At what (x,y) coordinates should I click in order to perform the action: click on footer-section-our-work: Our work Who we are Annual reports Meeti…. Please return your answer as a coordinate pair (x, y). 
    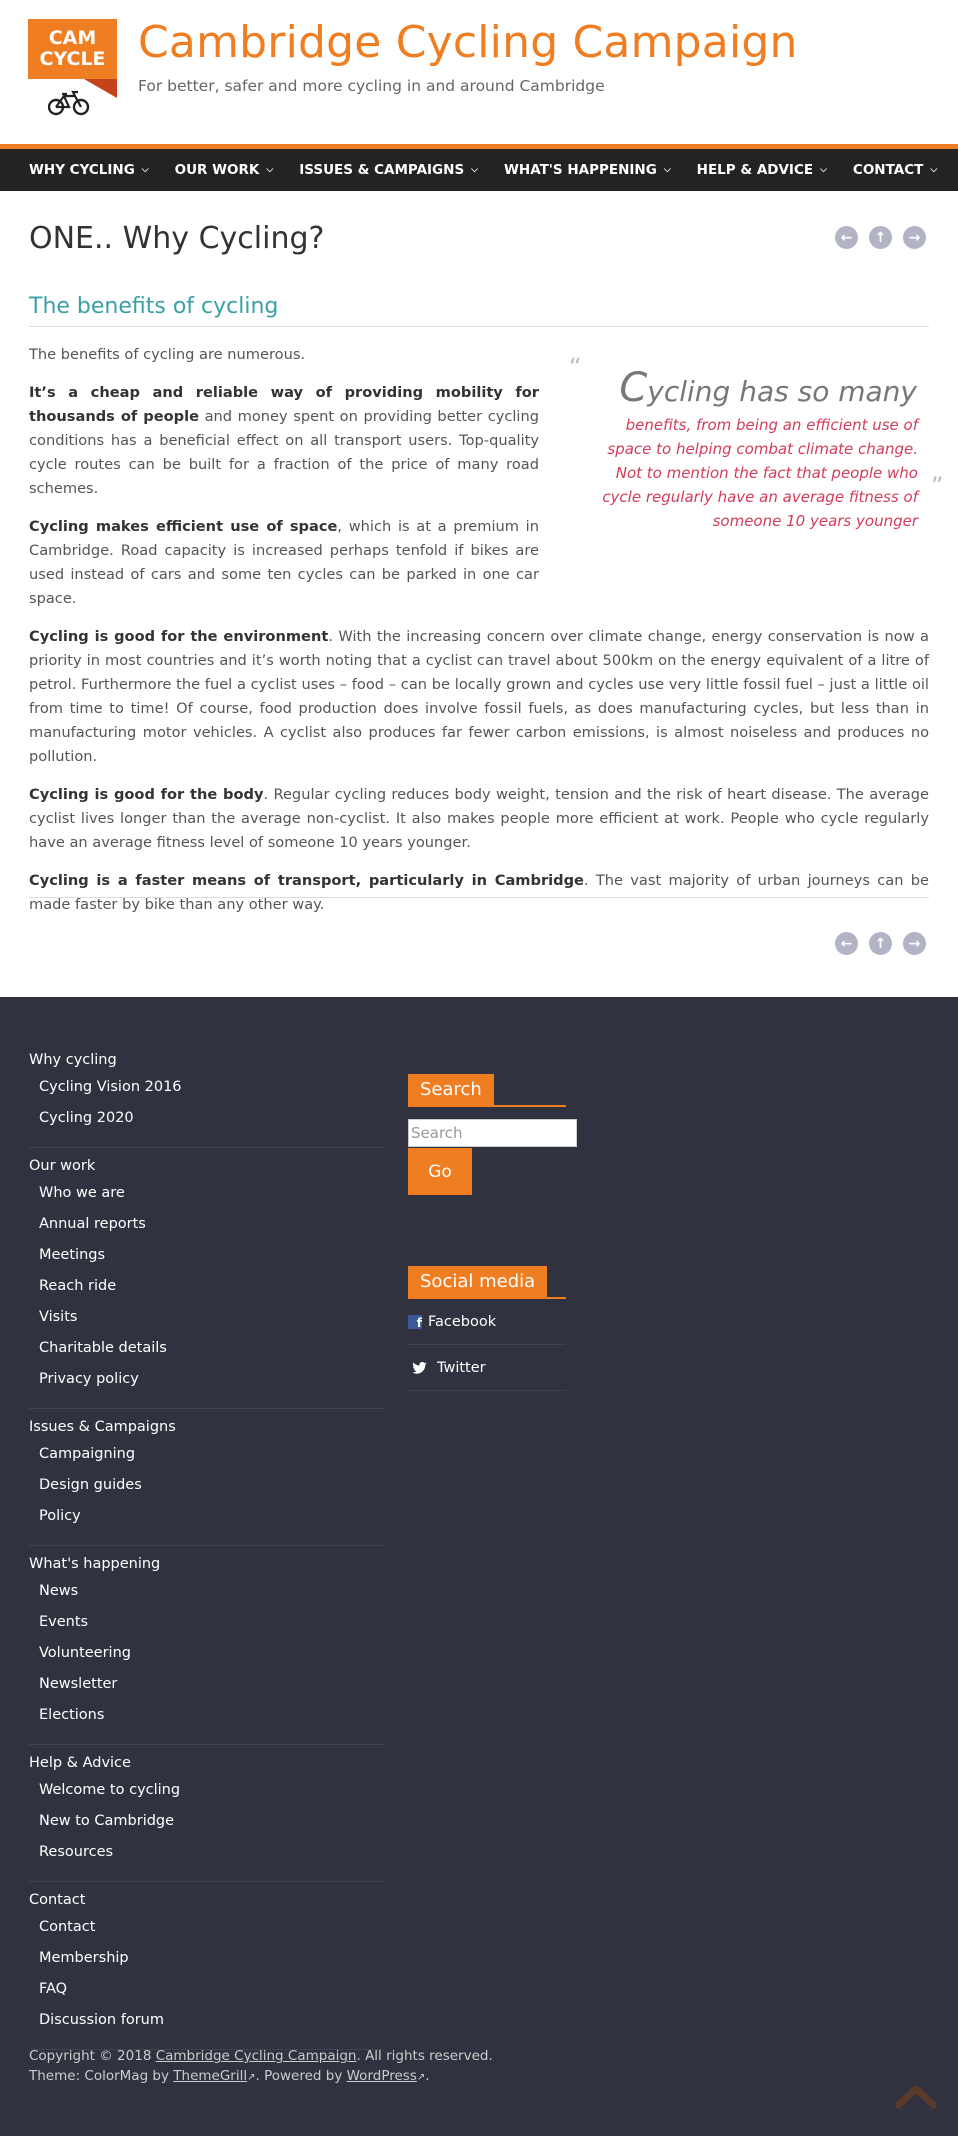
    Looking at the image, I should click on (206, 1282).